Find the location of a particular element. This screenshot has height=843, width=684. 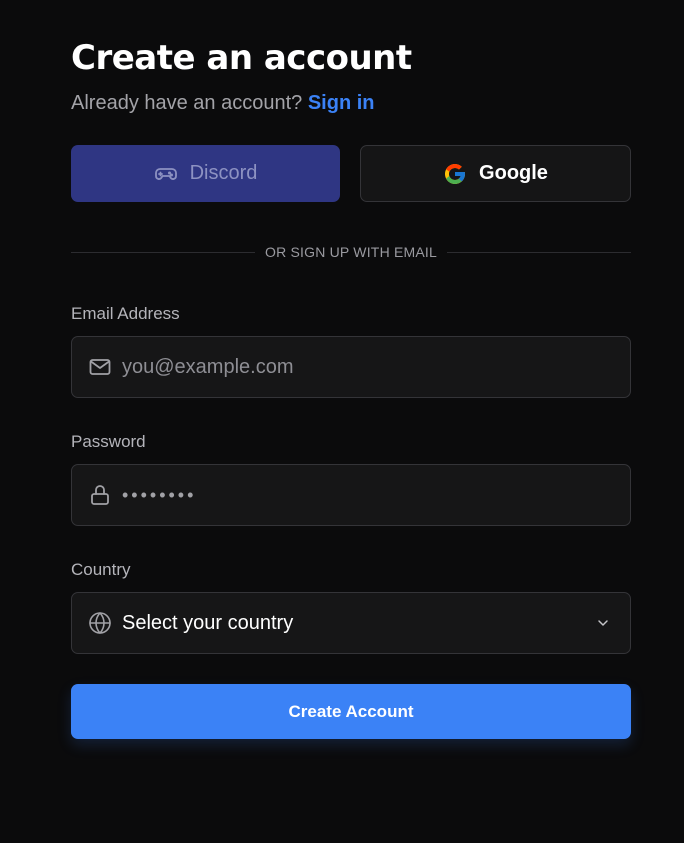

gamepad-icon is located at coordinates (166, 174).